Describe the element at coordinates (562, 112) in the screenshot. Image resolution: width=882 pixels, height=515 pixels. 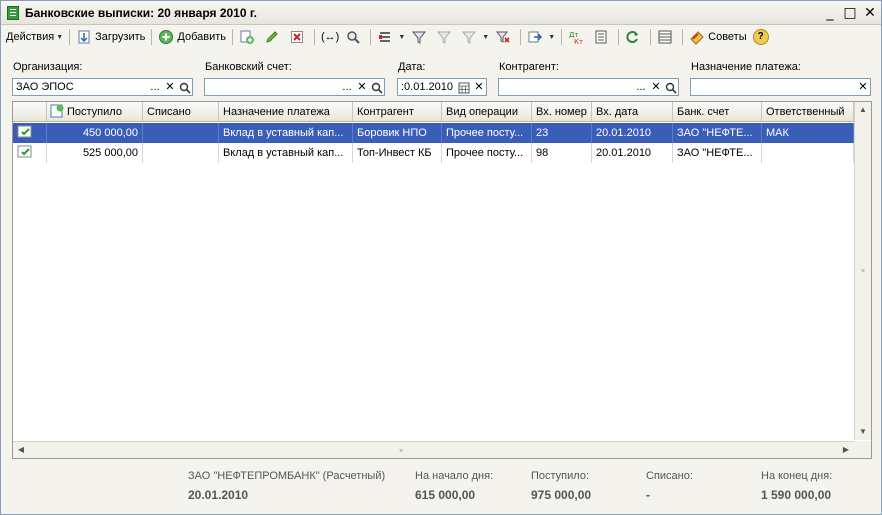
I see `header-in-number: Вх. номер` at that location.